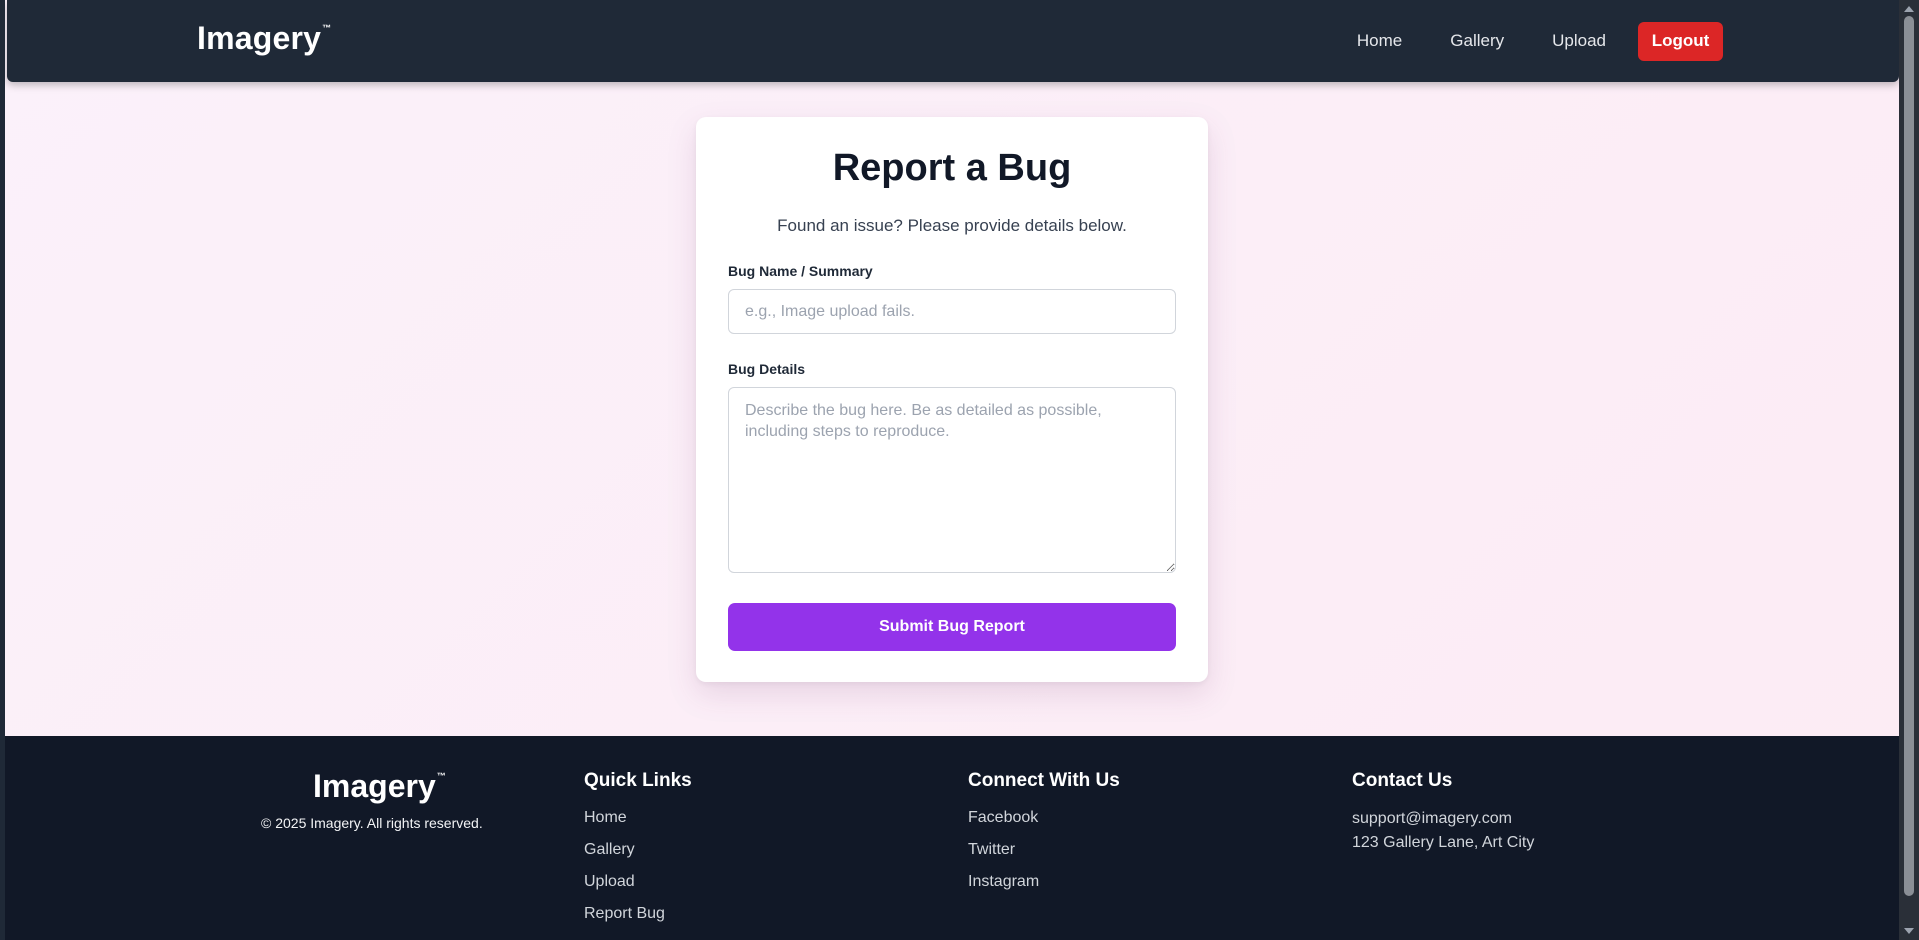 This screenshot has height=940, width=1919. I want to click on footer-link-report-bug: Report Bug, so click(638, 919).